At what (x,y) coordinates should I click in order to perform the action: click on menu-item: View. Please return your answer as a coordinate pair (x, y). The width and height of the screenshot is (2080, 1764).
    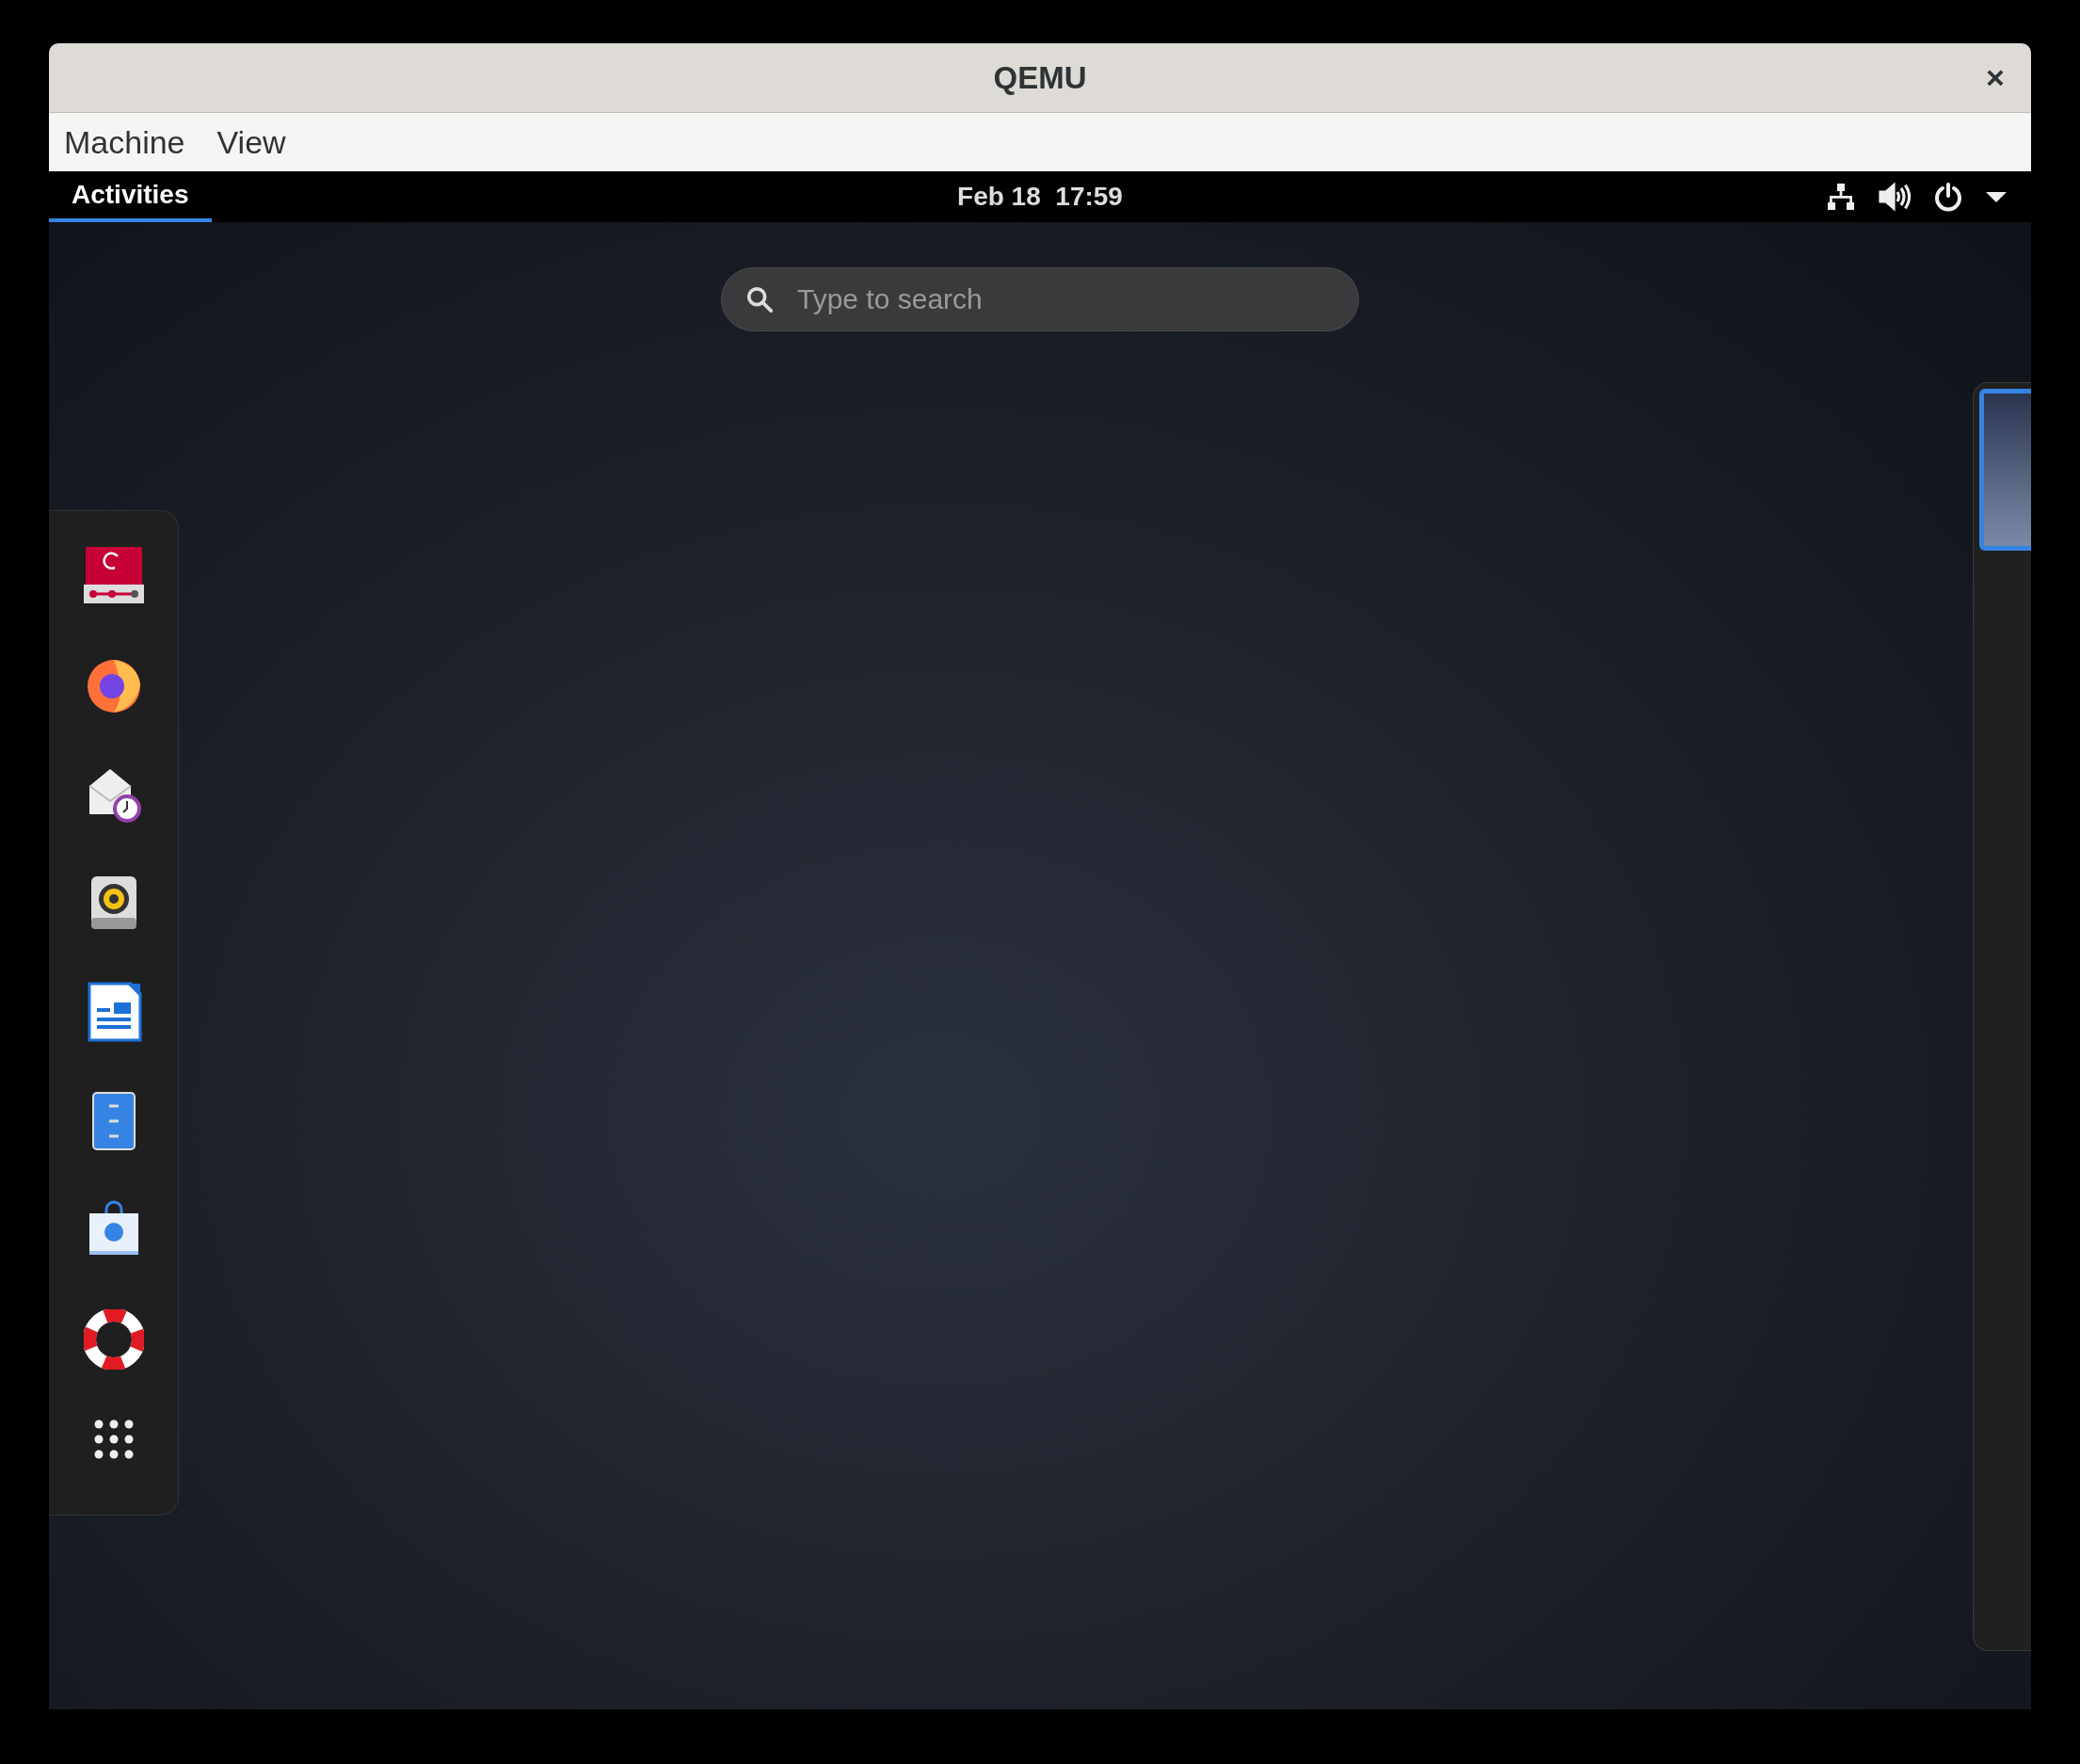
    Looking at the image, I should click on (251, 142).